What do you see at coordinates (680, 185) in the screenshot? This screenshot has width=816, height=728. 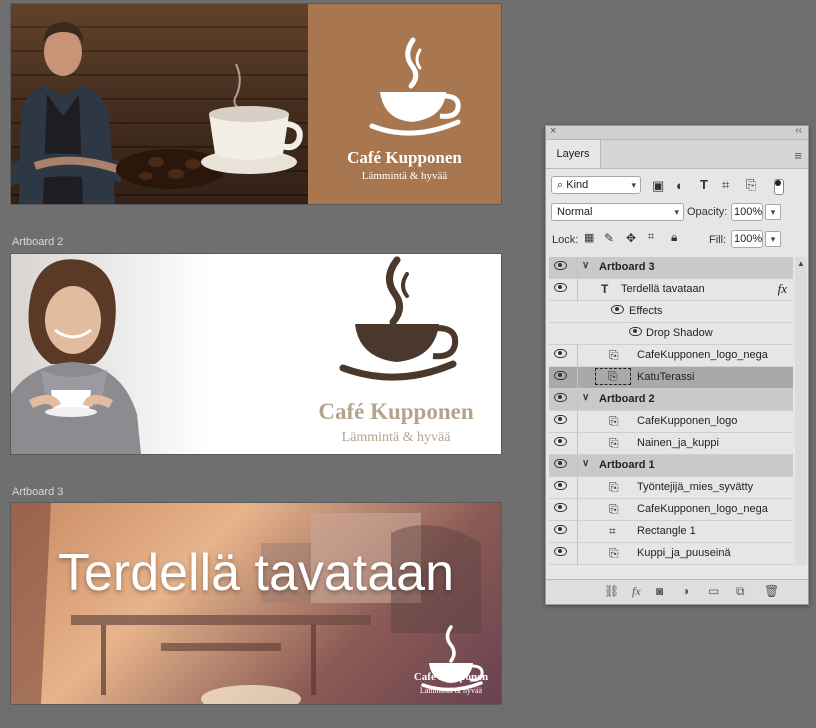 I see `adjustment-filter-icon: ◐` at bounding box center [680, 185].